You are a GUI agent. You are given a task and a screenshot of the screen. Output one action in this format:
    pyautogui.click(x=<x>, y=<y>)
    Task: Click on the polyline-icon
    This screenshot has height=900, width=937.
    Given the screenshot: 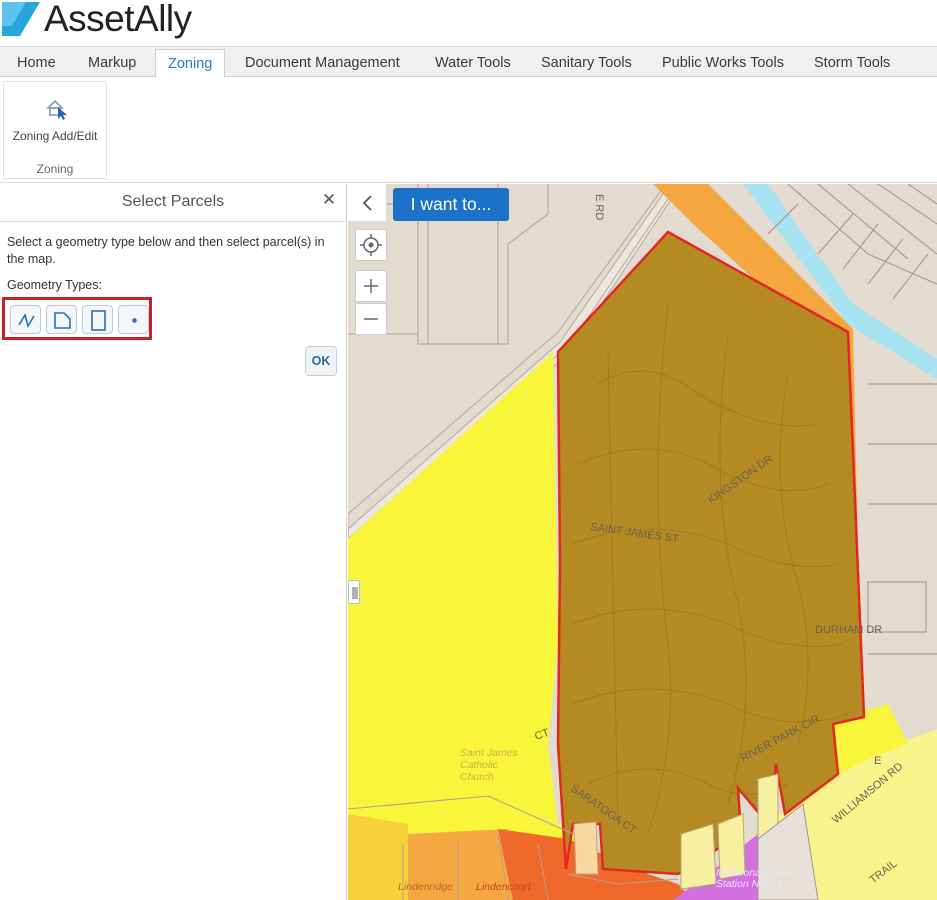 What is the action you would take?
    pyautogui.click(x=26, y=320)
    